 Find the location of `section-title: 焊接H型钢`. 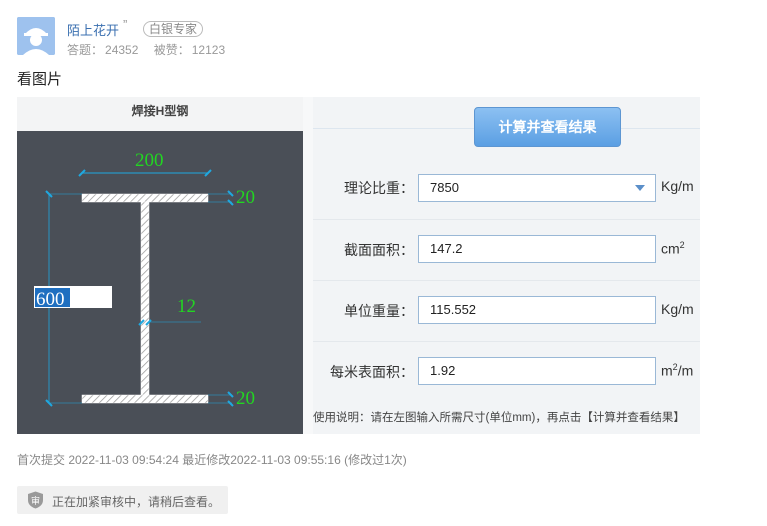

section-title: 焊接H型钢 is located at coordinates (160, 114).